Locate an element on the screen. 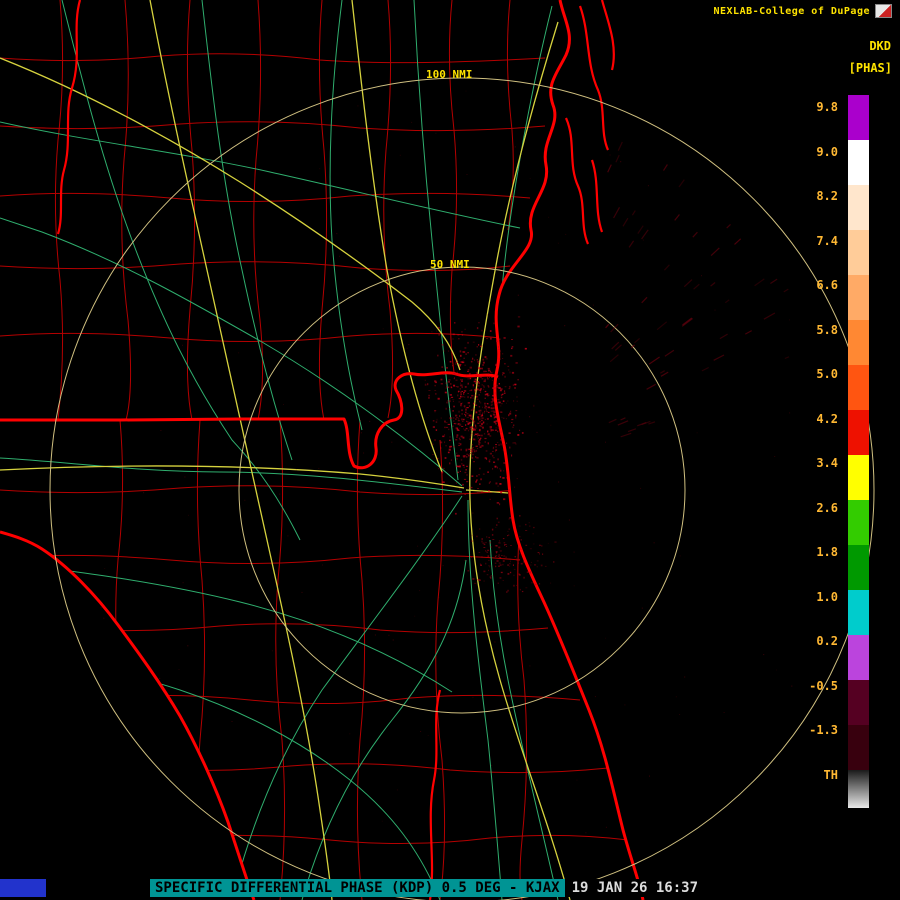  colorbar-tick: TH is located at coordinates (830, 774).